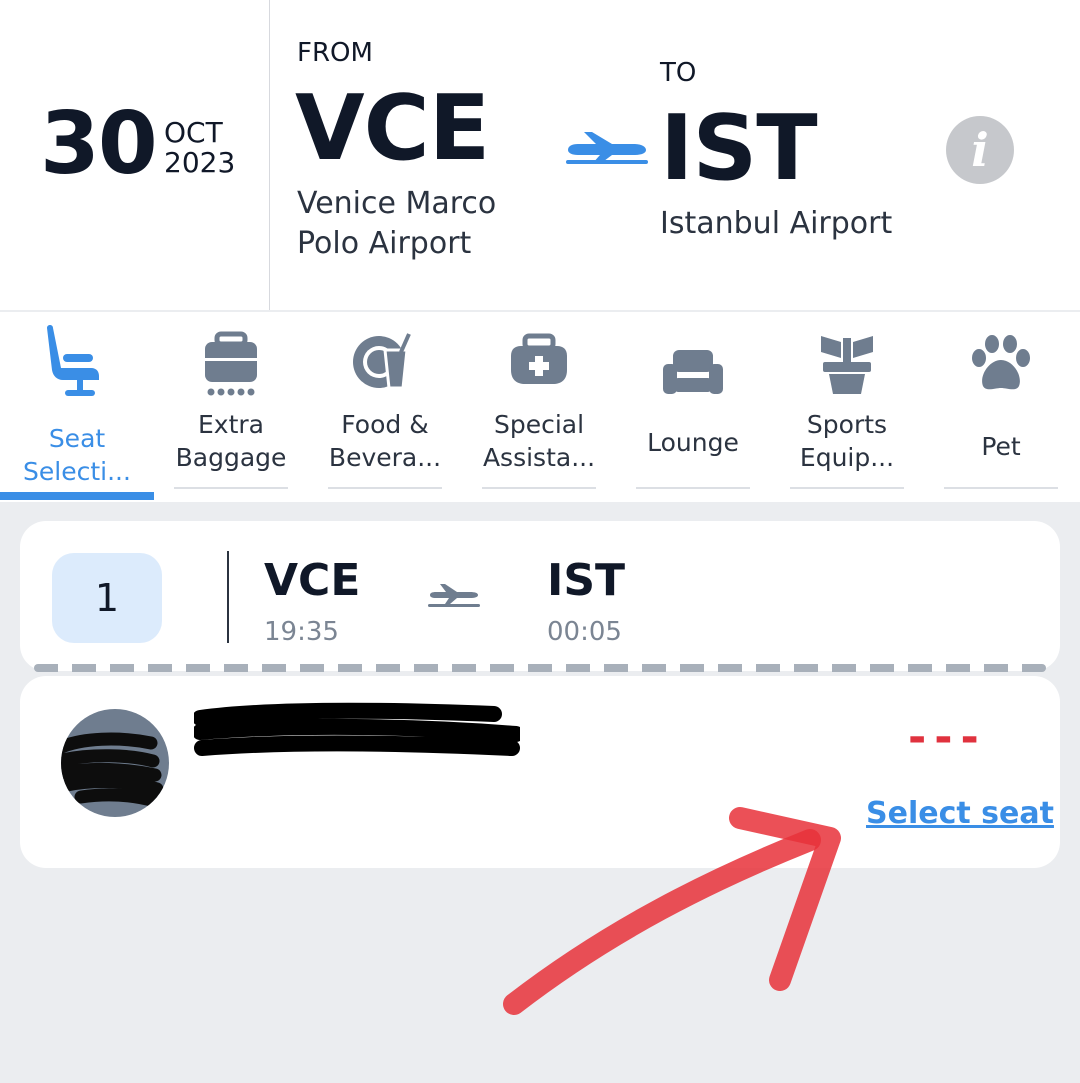  Describe the element at coordinates (847, 365) in the screenshot. I see `golf-bag-icon` at that location.